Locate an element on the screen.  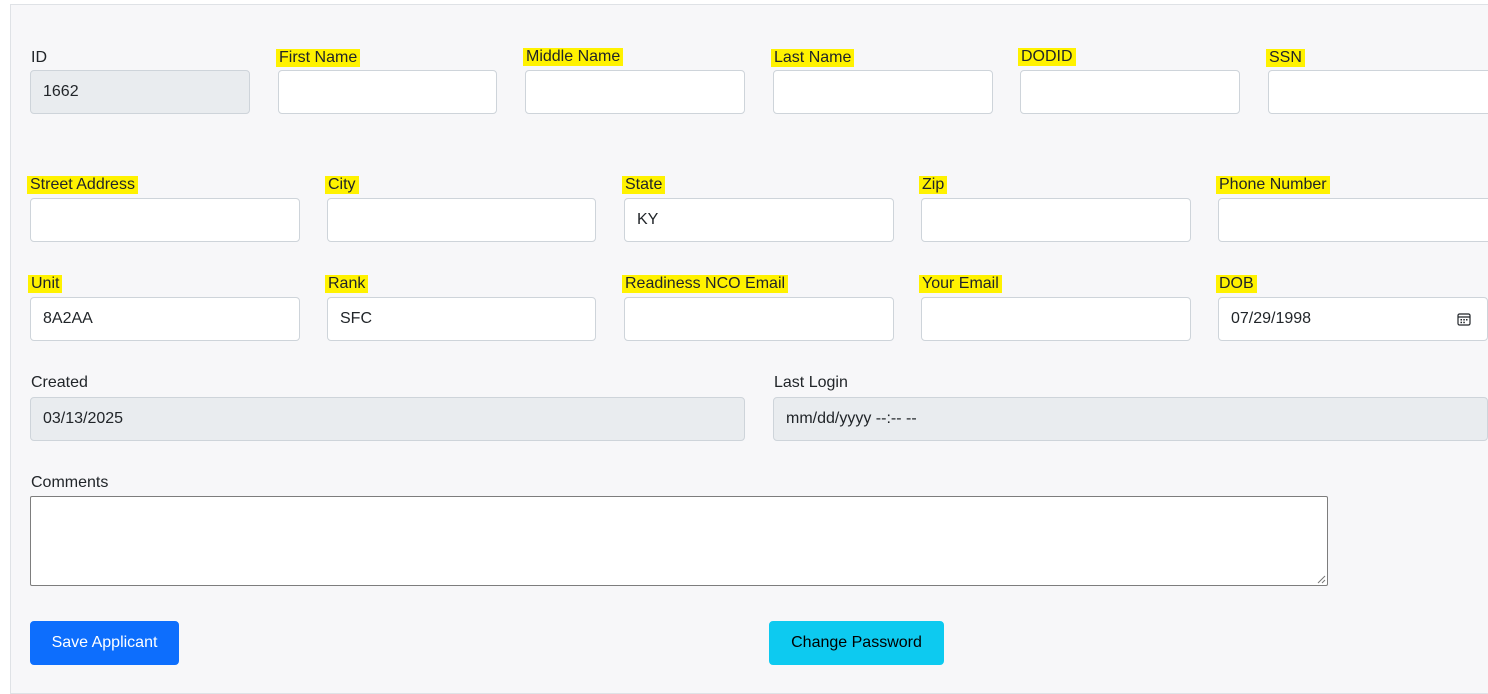
zip-input is located at coordinates (1056, 220).